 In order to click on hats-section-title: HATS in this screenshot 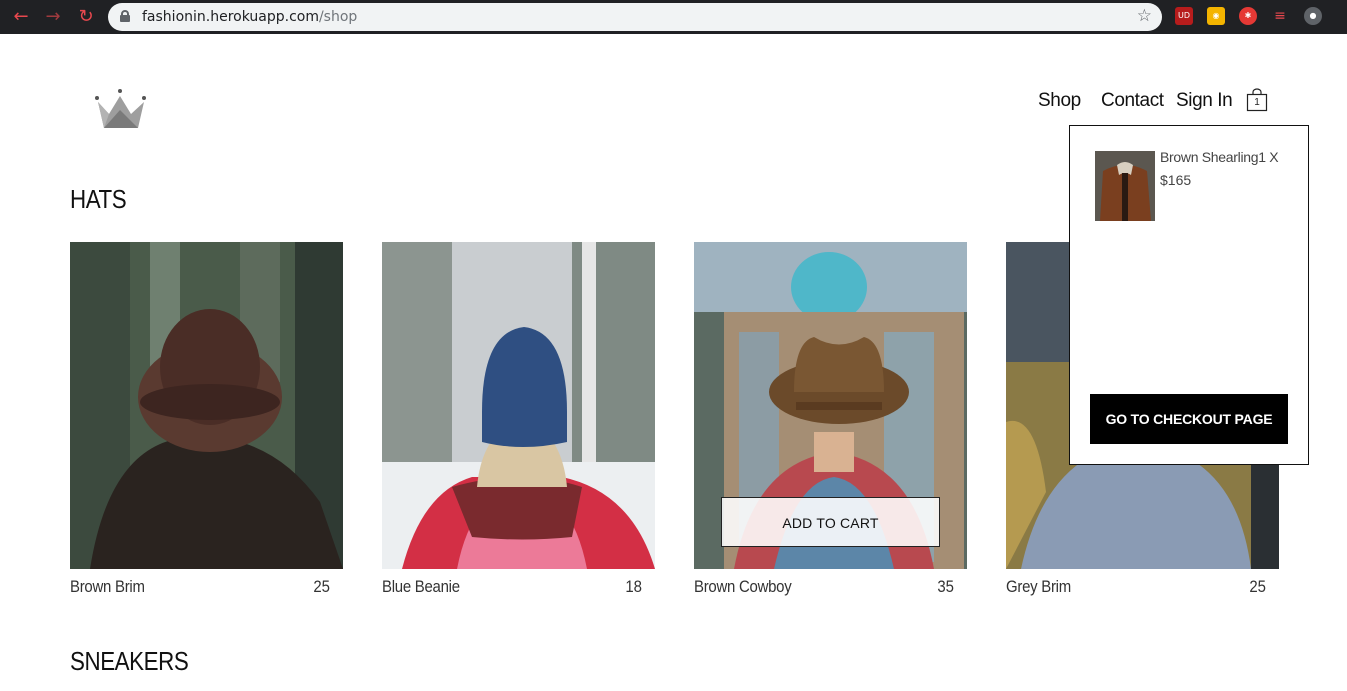, I will do `click(98, 199)`.